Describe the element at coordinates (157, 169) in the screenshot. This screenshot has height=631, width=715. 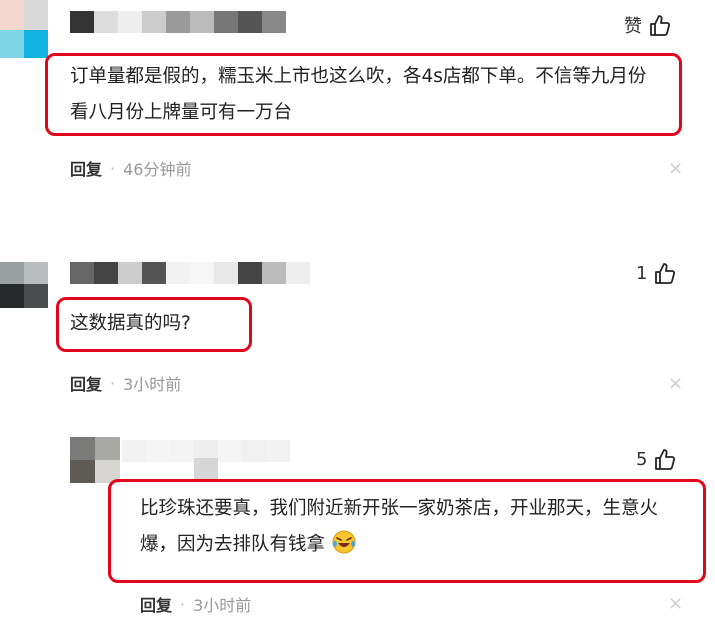
I see `timestamp: 46分钟前` at that location.